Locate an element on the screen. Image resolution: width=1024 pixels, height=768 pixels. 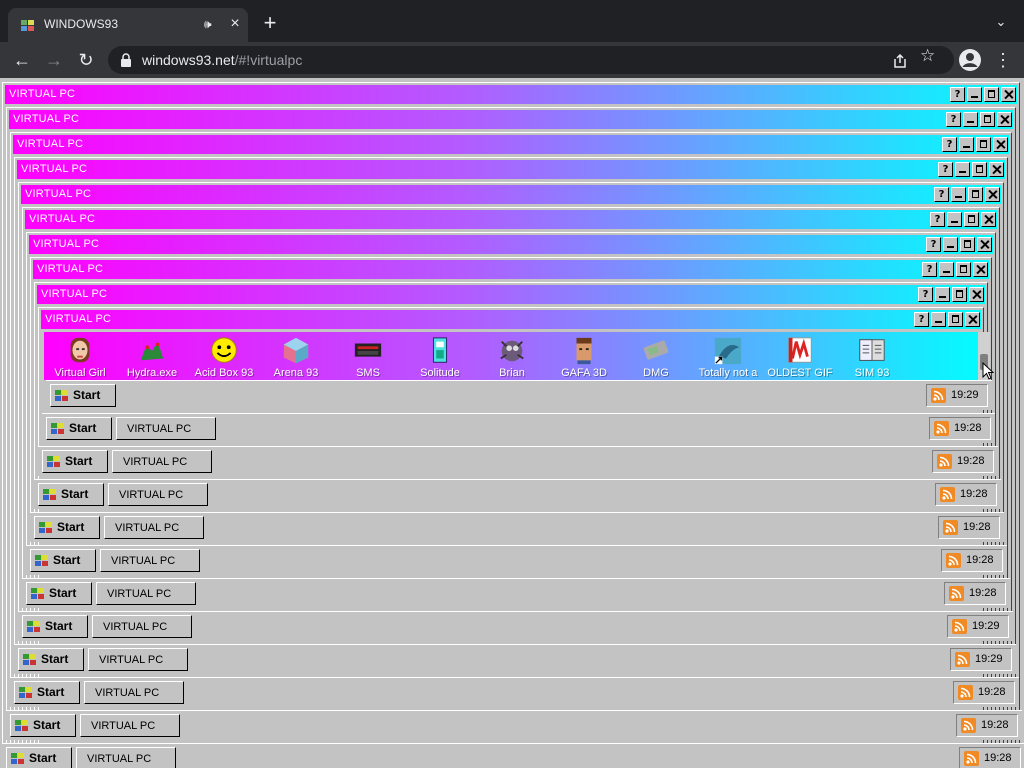
desktop-icon: Hydra.exe is located at coordinates (152, 357).